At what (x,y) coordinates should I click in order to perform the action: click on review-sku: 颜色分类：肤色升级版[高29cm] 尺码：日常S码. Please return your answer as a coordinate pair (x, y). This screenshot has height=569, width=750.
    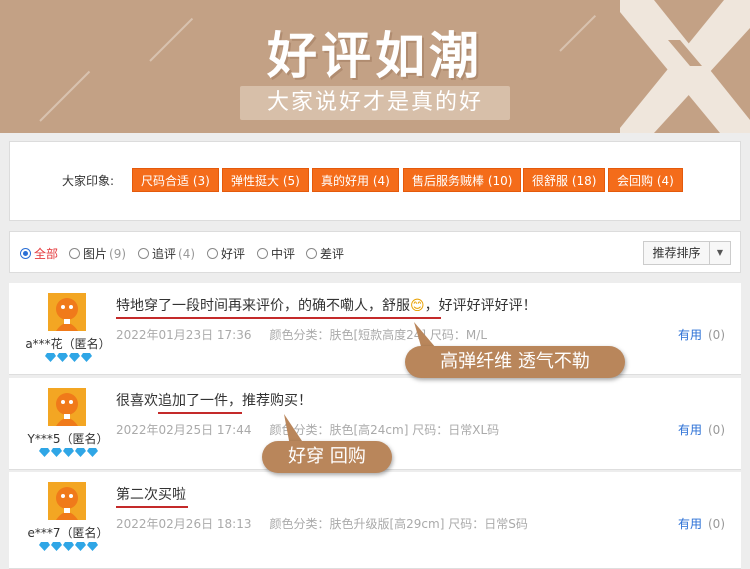
    Looking at the image, I should click on (398, 524).